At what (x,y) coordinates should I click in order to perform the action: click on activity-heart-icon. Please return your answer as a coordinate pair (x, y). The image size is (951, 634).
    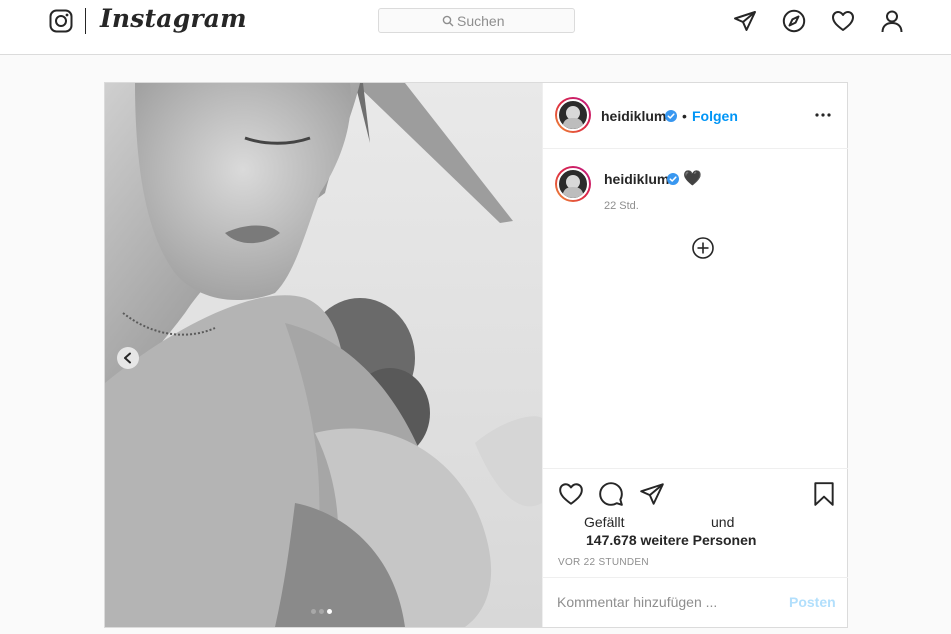
    Looking at the image, I should click on (843, 21).